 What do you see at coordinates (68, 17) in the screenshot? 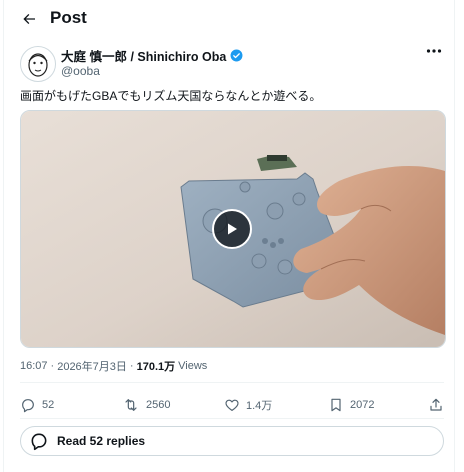
I see `page-title: Post` at bounding box center [68, 17].